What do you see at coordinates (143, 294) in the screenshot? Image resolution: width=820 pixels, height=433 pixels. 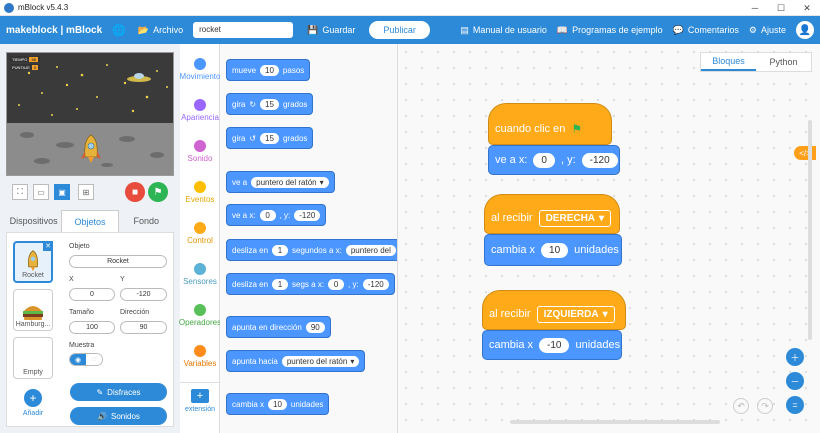 I see `y-field: -120` at bounding box center [143, 294].